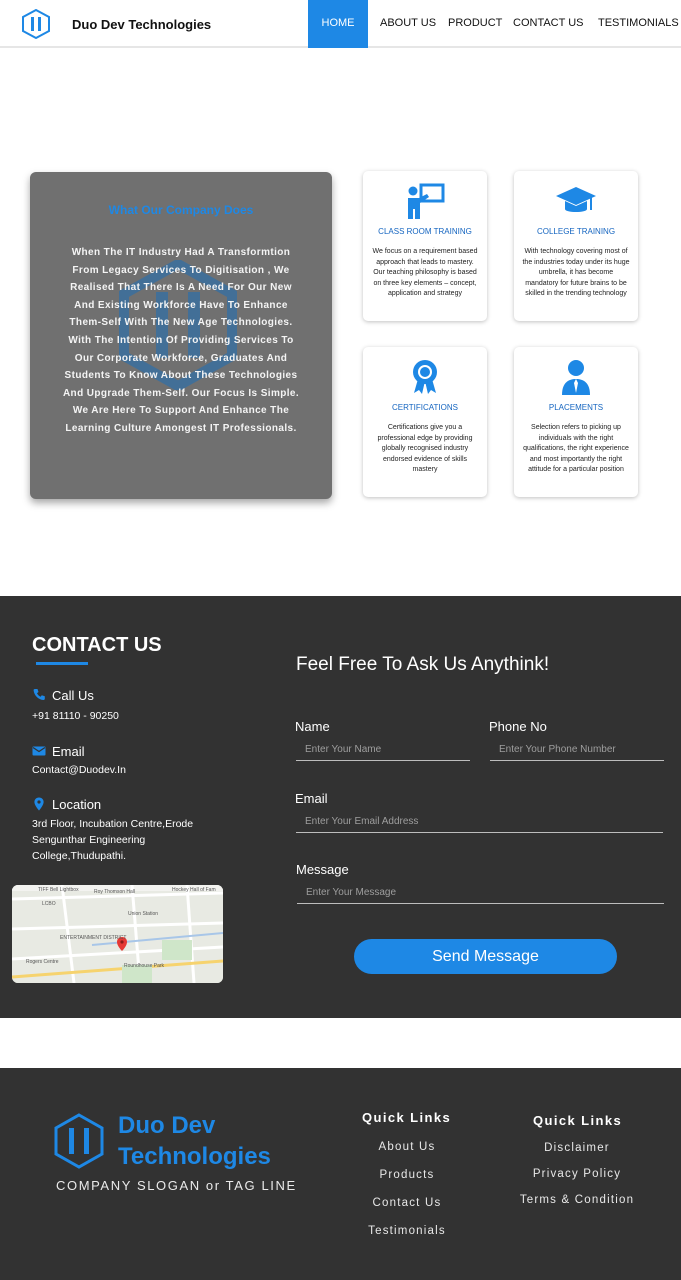 This screenshot has width=681, height=1280. What do you see at coordinates (548, 23) in the screenshot?
I see `nav-contact-us: CONTACT US` at bounding box center [548, 23].